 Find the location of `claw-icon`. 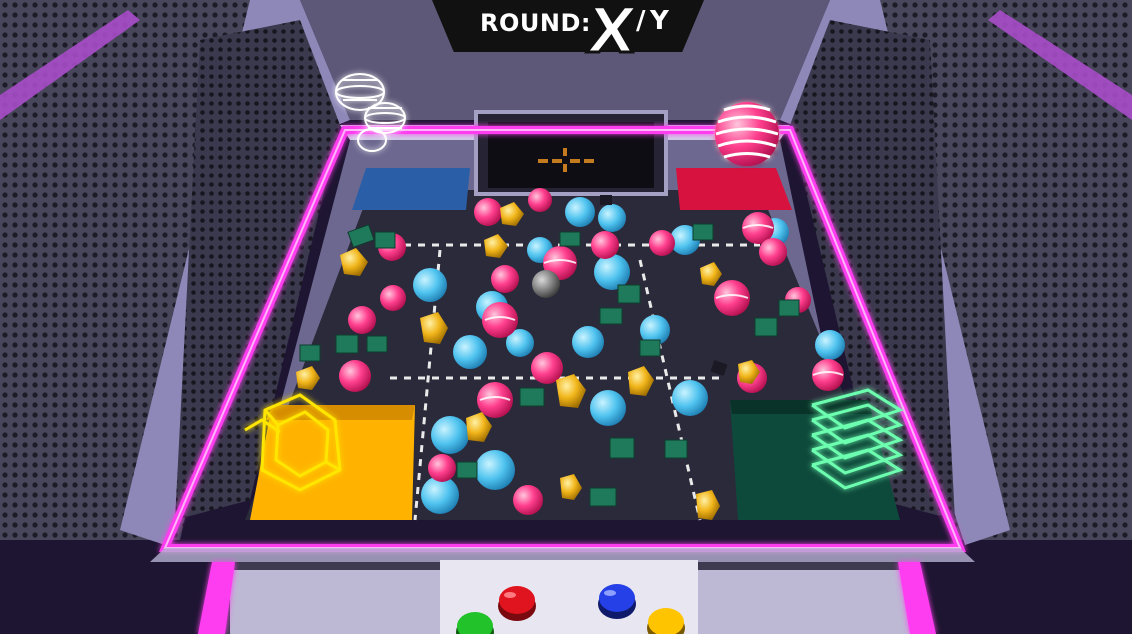

claw-icon is located at coordinates (546, 284).